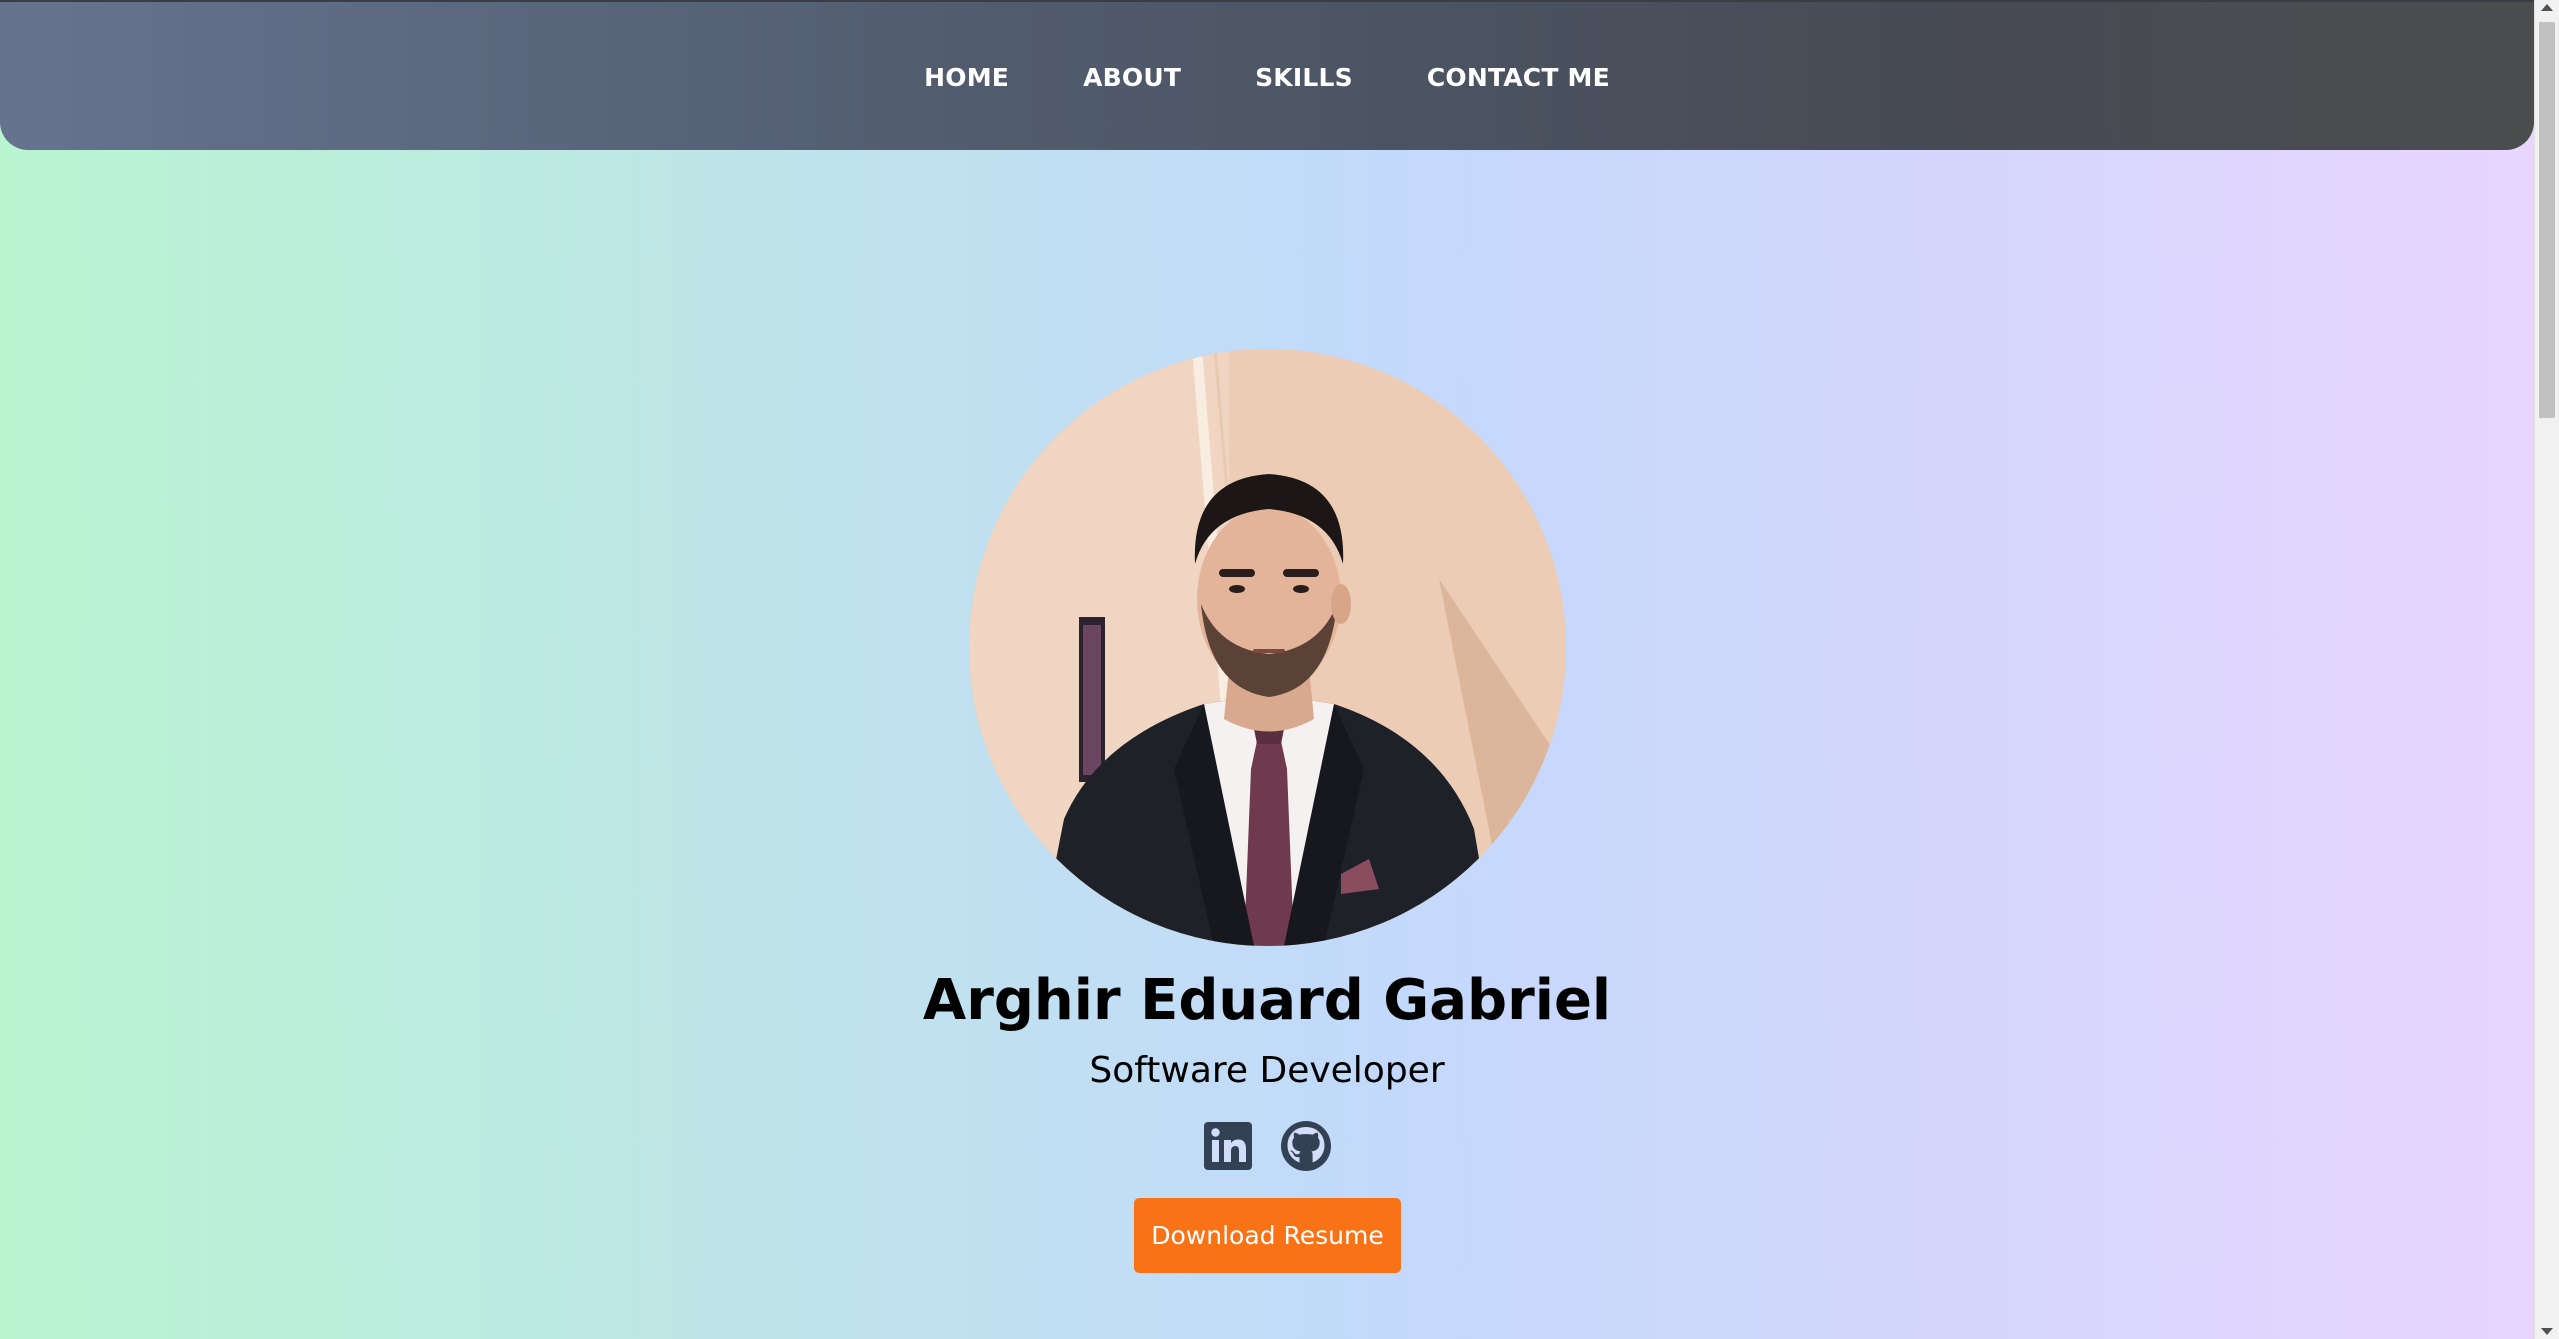 Image resolution: width=2559 pixels, height=1339 pixels. I want to click on scroll-up-arrow-icon, so click(2547, 7).